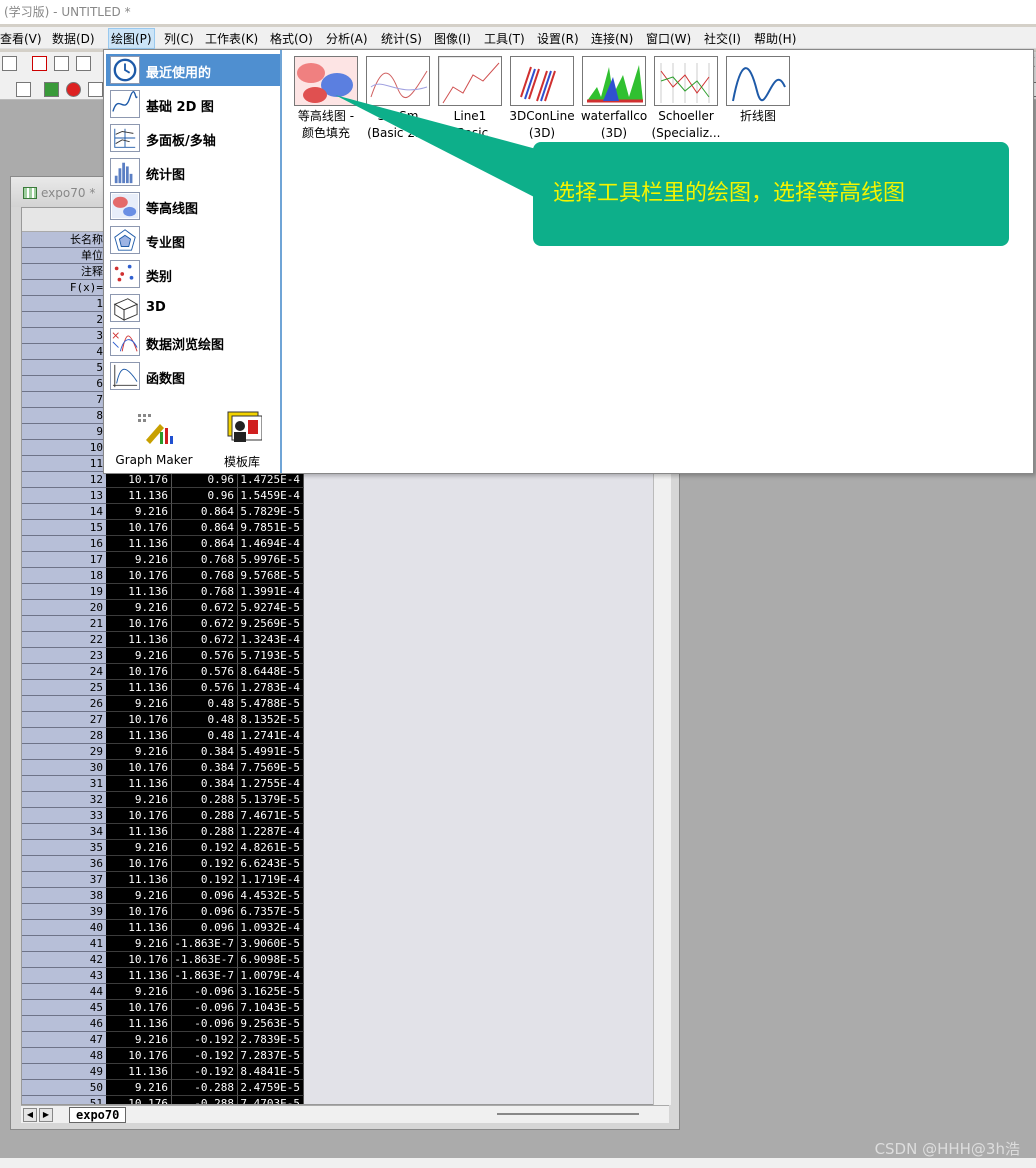  What do you see at coordinates (271, 880) in the screenshot?
I see `table-cell: 1.1719E-4` at bounding box center [271, 880].